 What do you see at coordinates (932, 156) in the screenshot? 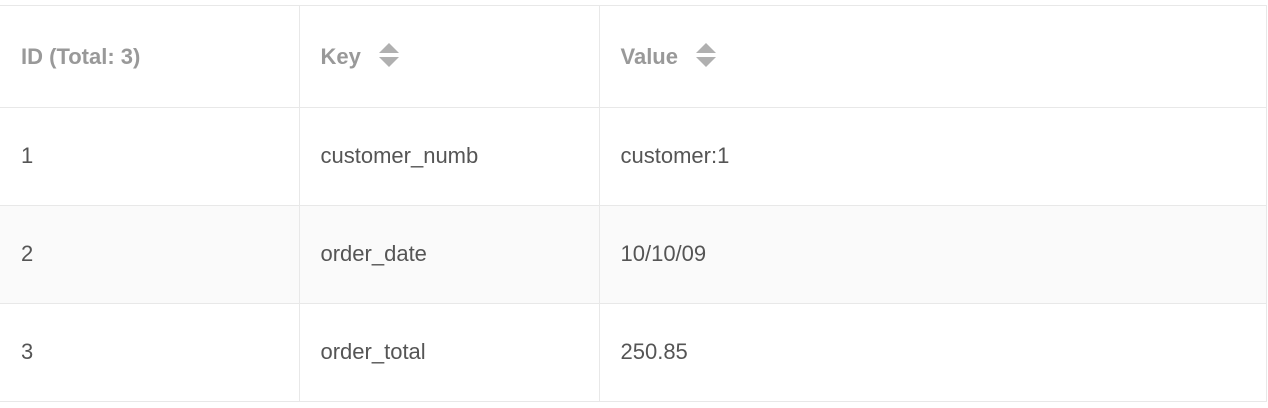
I see `cell-value: customer:1` at bounding box center [932, 156].